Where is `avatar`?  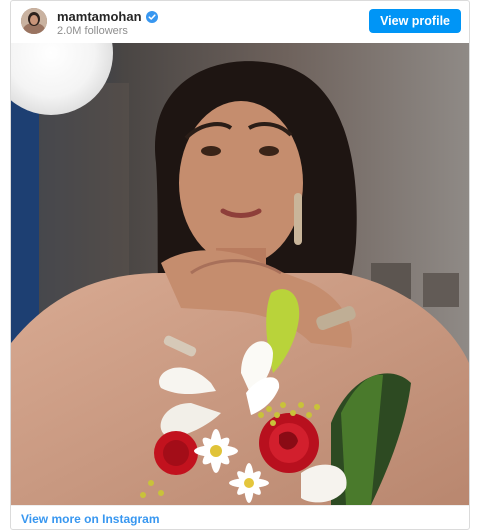
avatar is located at coordinates (34, 21).